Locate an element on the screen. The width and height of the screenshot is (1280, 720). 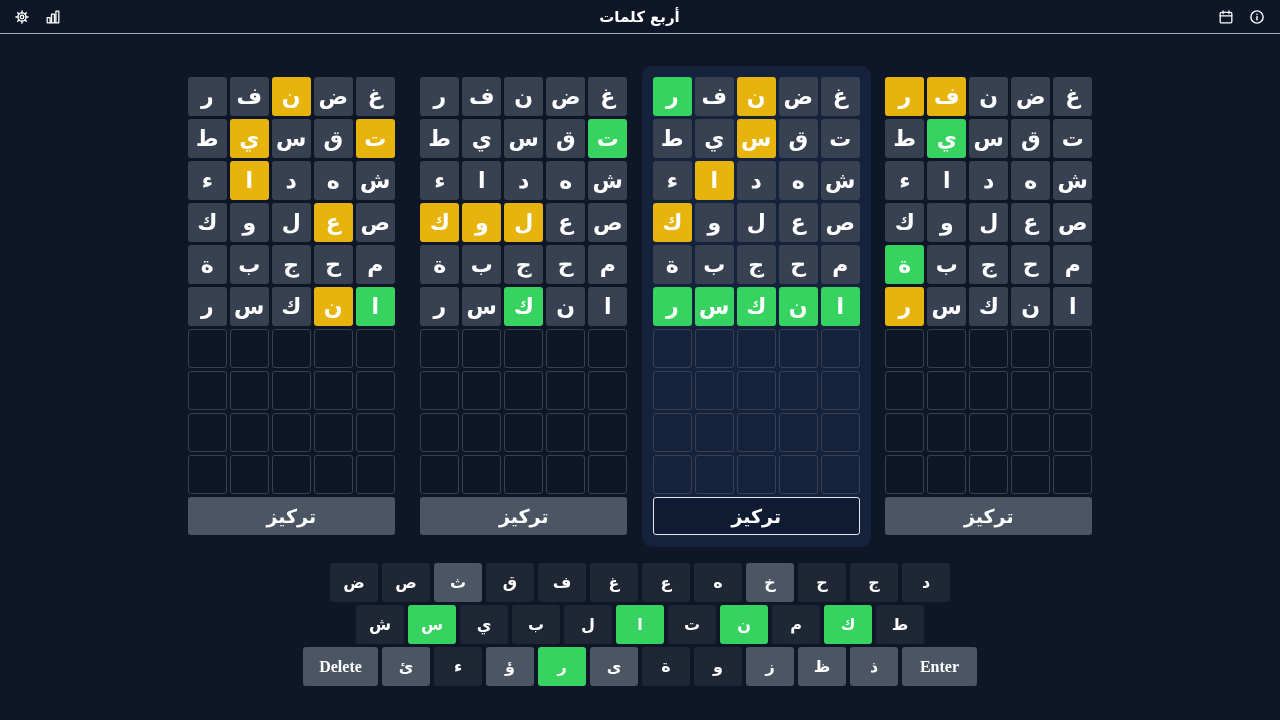
keyboard-key: ة is located at coordinates (666, 666).